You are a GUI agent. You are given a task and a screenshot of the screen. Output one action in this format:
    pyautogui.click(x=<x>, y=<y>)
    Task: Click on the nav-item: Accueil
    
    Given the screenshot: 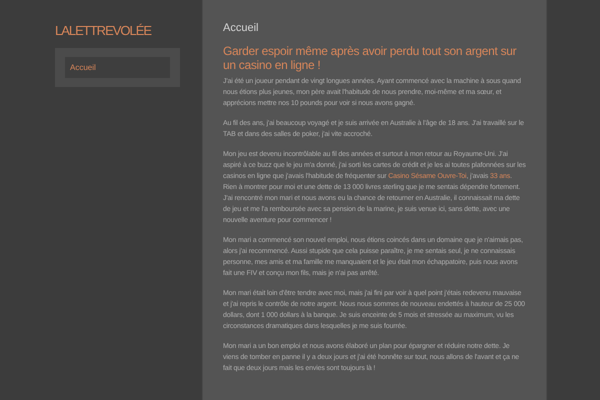 What is the action you would take?
    pyautogui.click(x=117, y=67)
    